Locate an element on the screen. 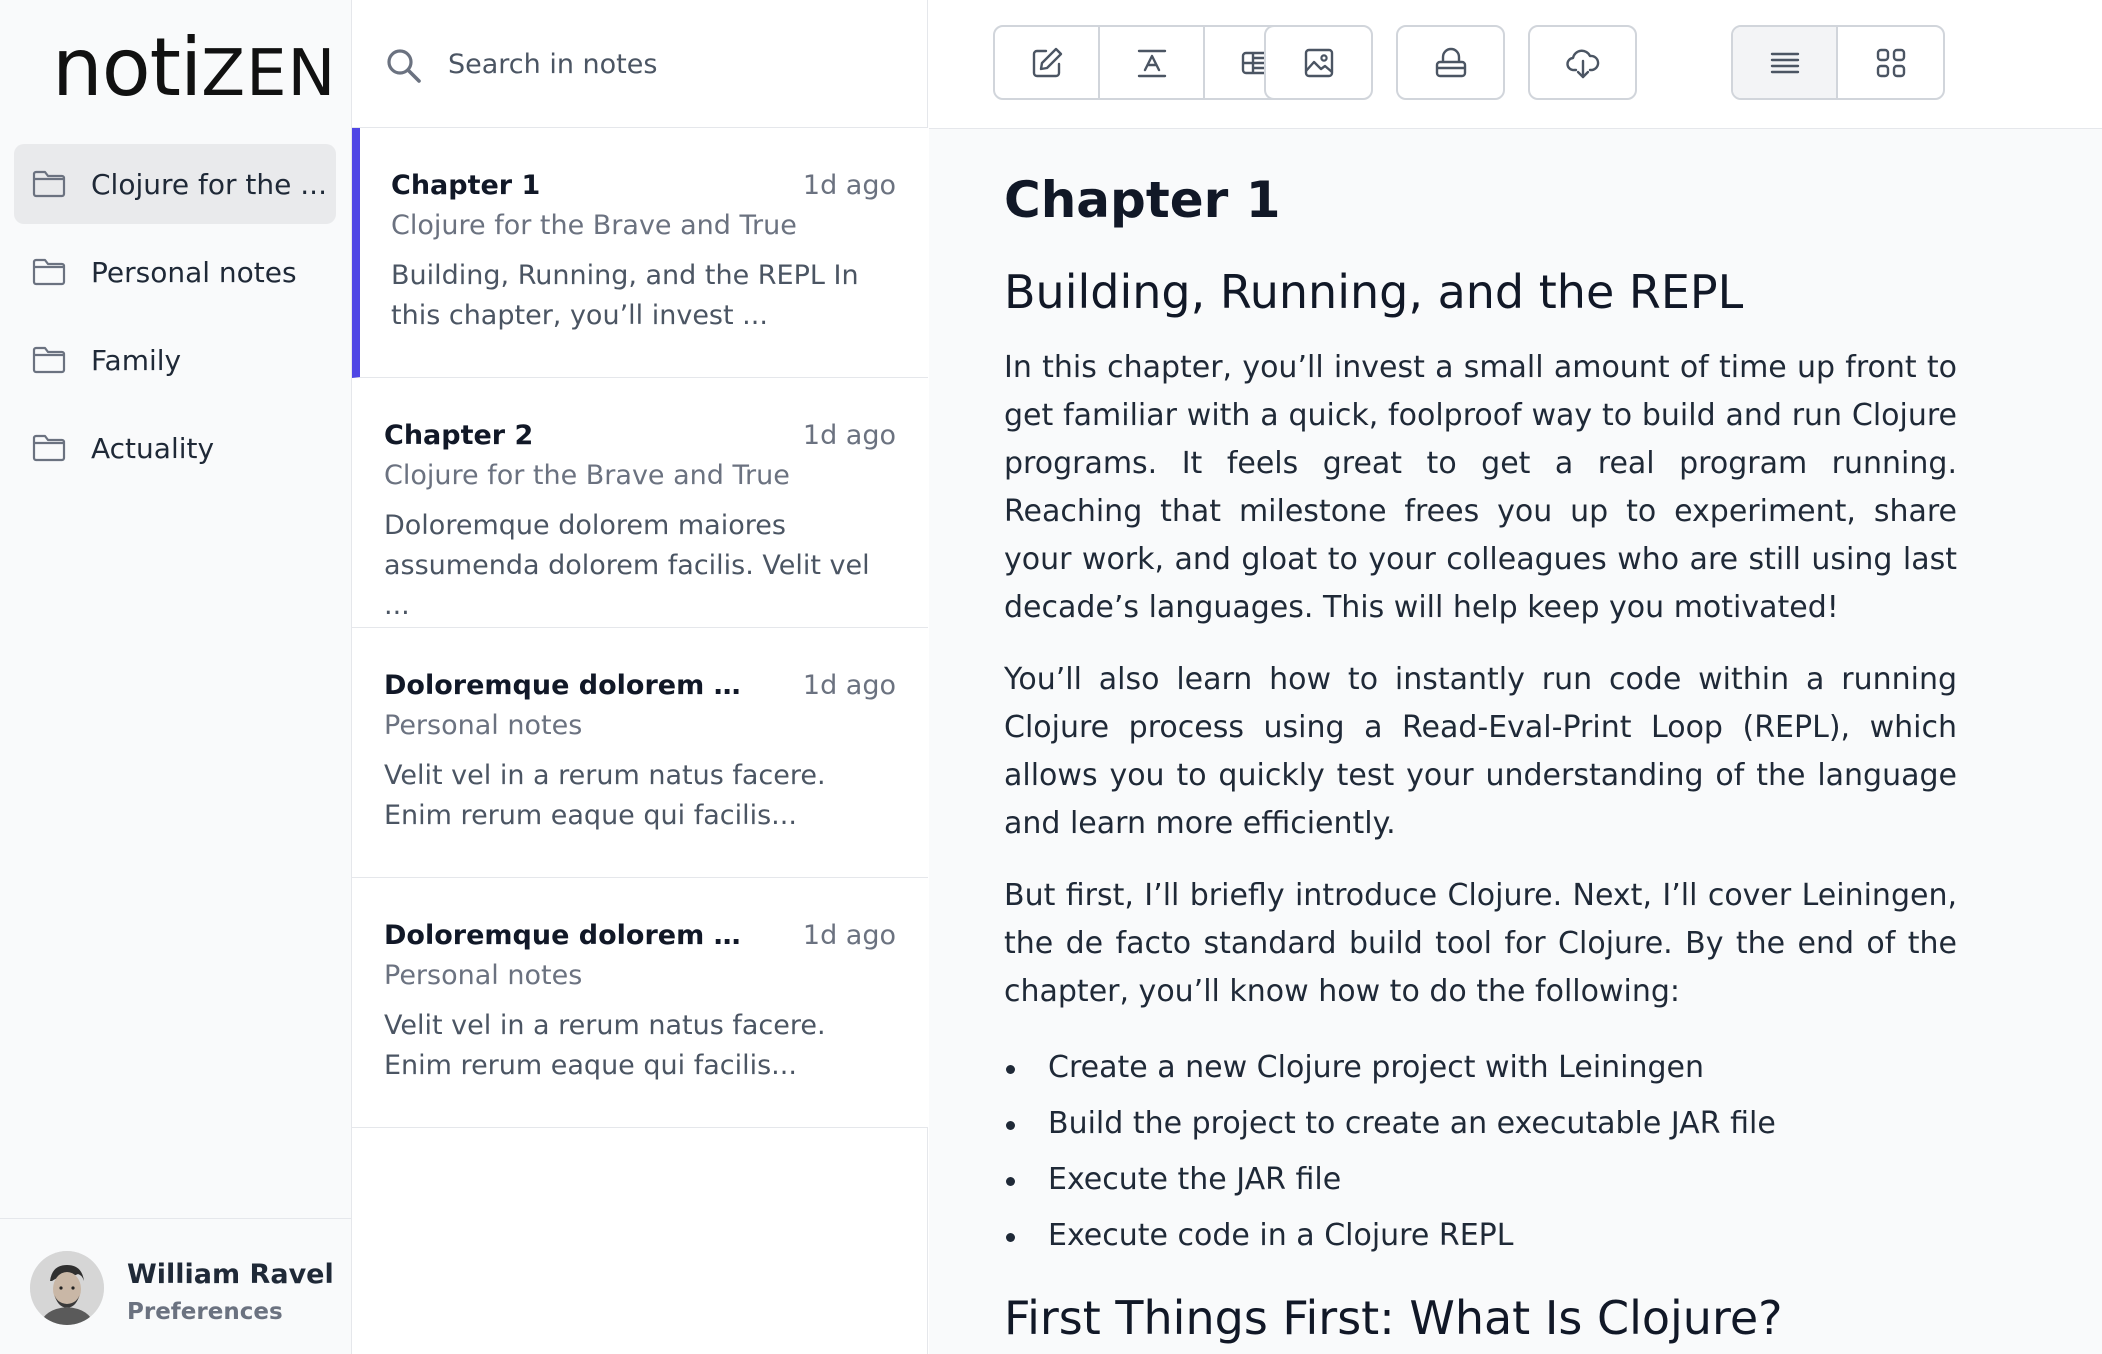 This screenshot has width=2102, height=1354. sidebar-item-label: Personal notes is located at coordinates (194, 272).